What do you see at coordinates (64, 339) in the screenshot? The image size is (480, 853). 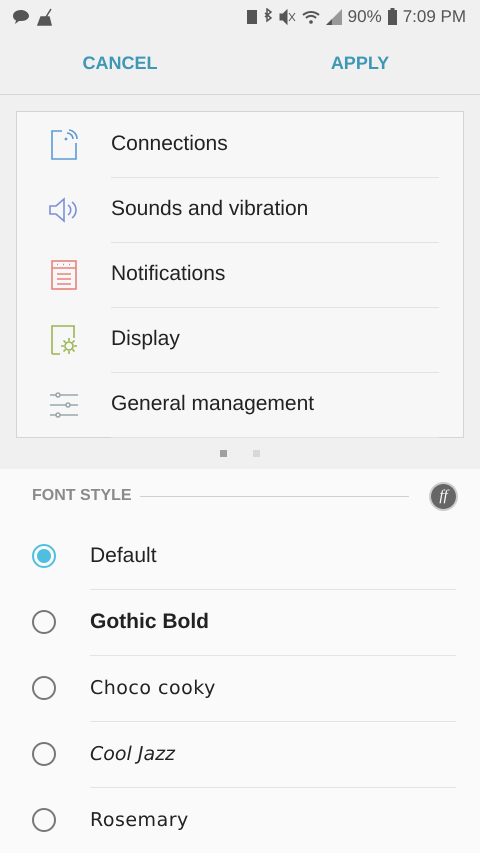 I see `screen-brightness-icon` at bounding box center [64, 339].